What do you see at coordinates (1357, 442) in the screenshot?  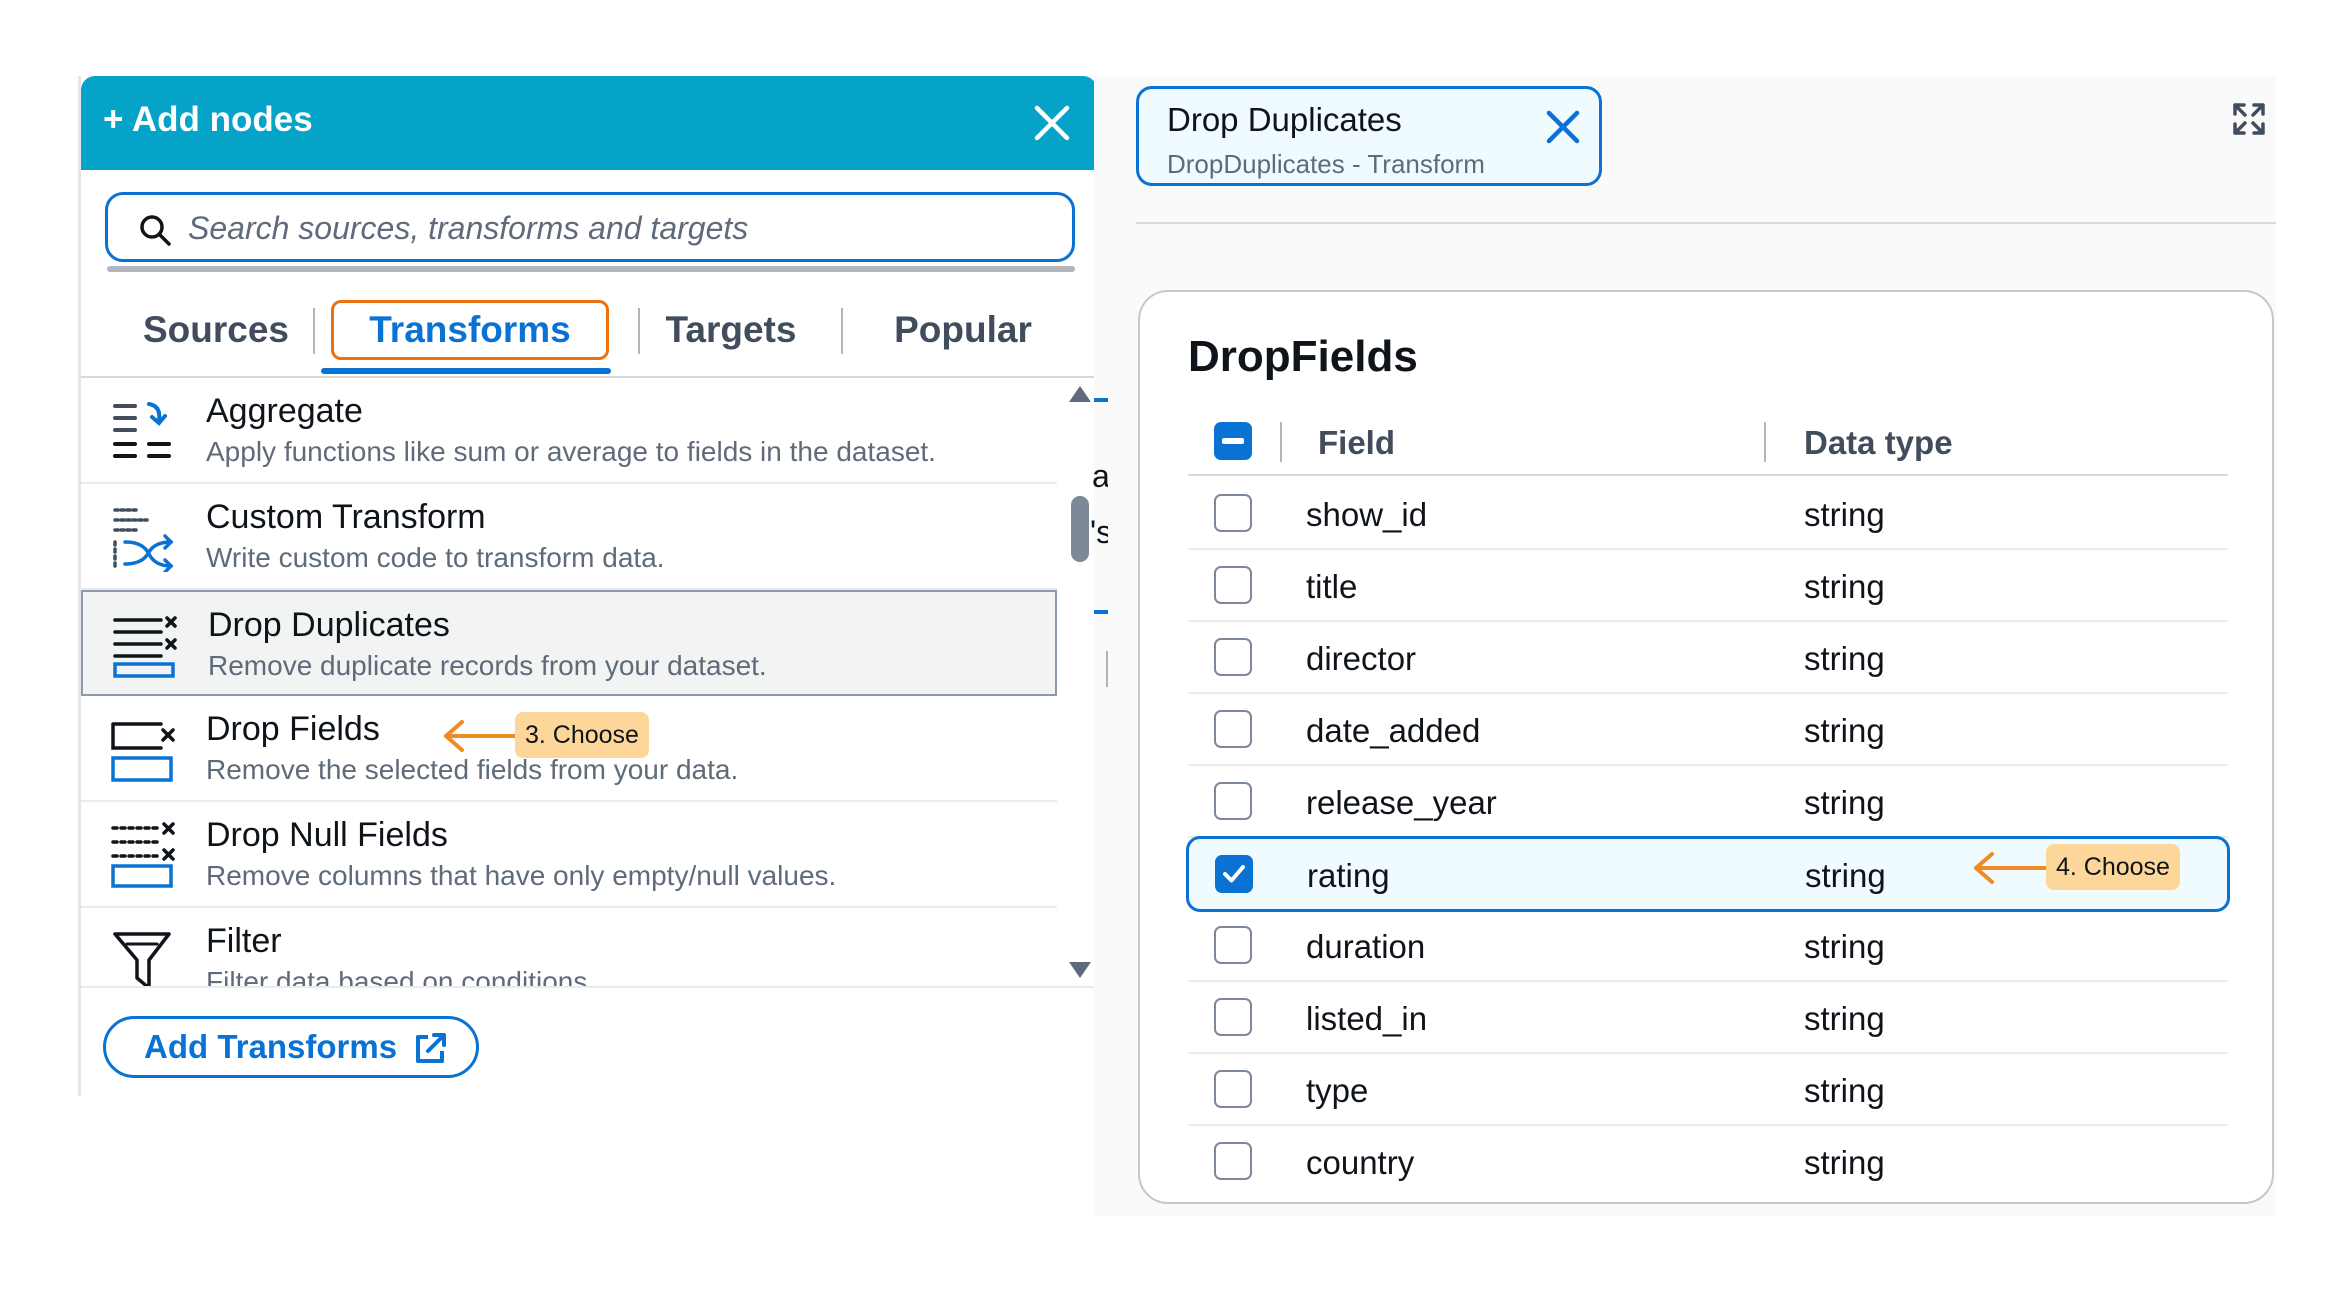 I see `column-header-field: Field` at bounding box center [1357, 442].